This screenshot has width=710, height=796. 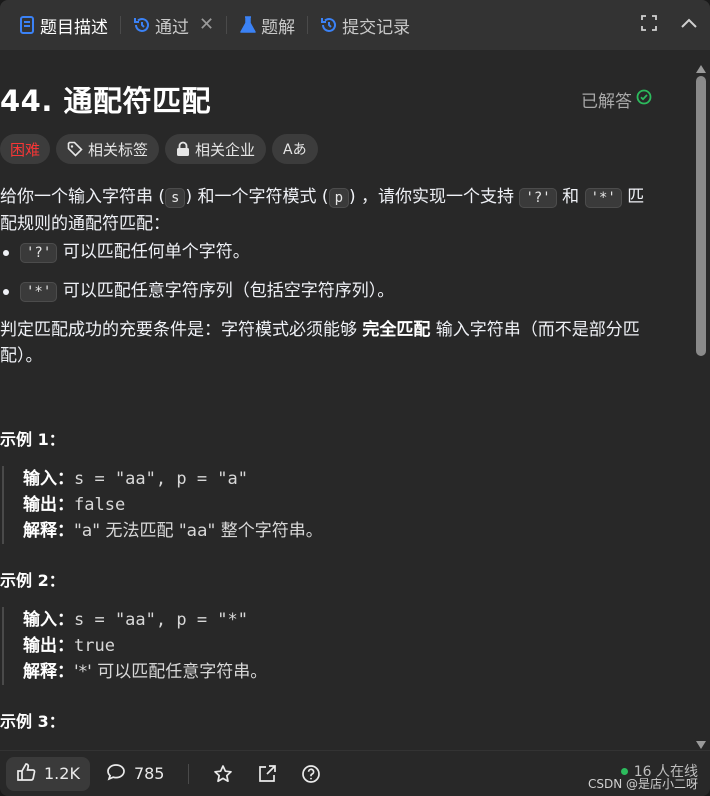 I want to click on example-explanation: '*' 可以匹配任意字符串。, so click(x=171, y=672).